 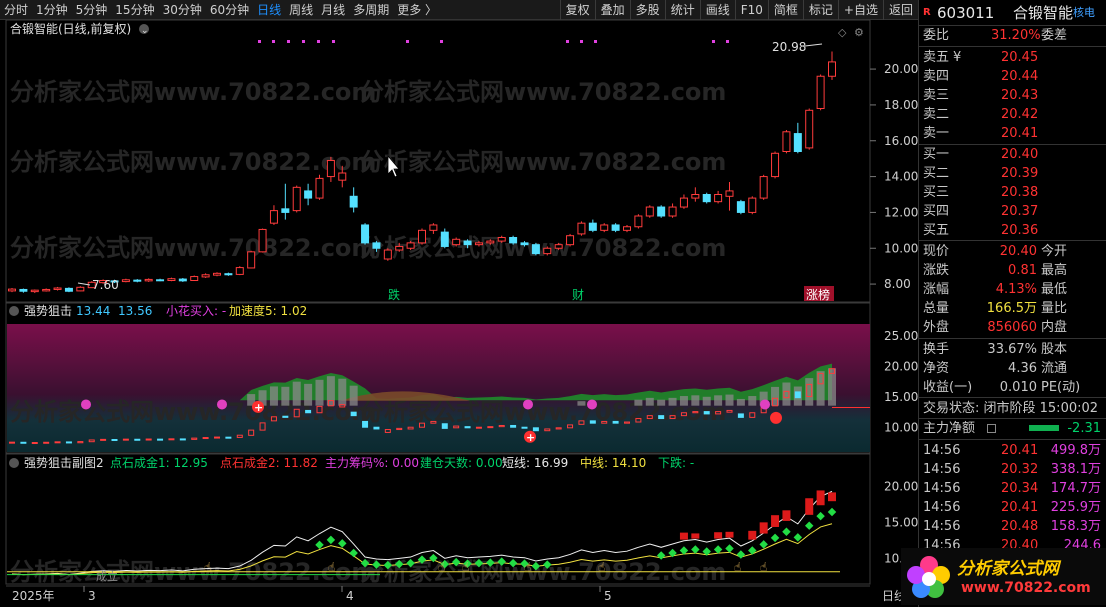 What do you see at coordinates (578, 295) in the screenshot?
I see `event-marker: 财` at bounding box center [578, 295].